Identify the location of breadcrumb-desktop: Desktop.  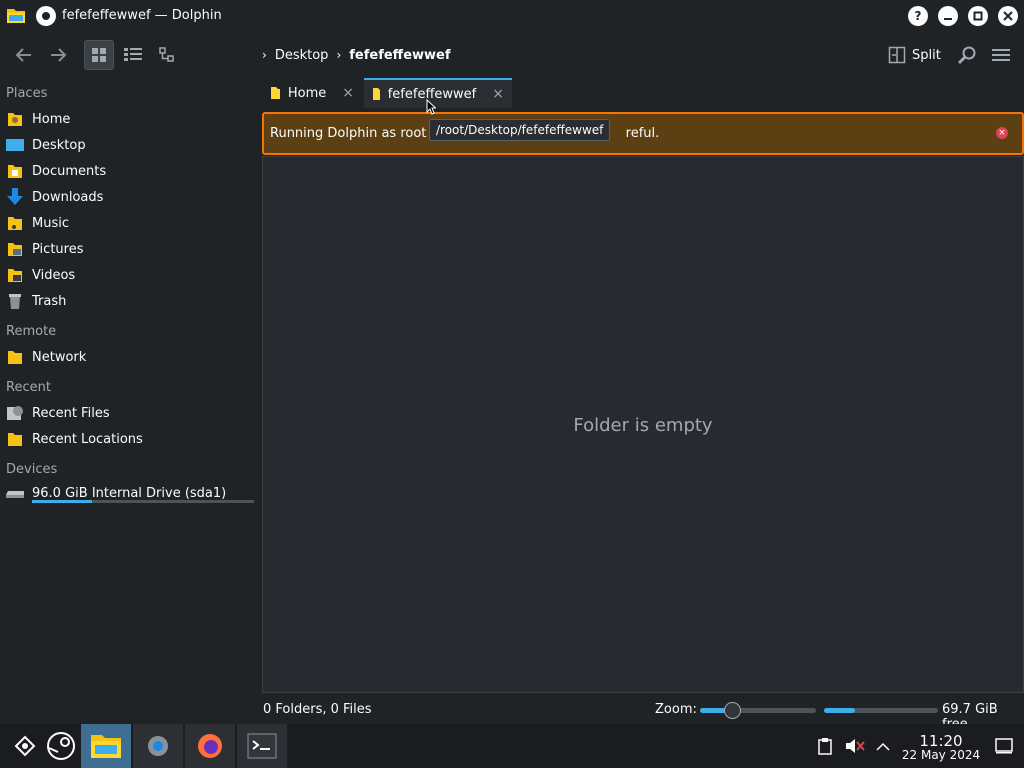
(302, 55).